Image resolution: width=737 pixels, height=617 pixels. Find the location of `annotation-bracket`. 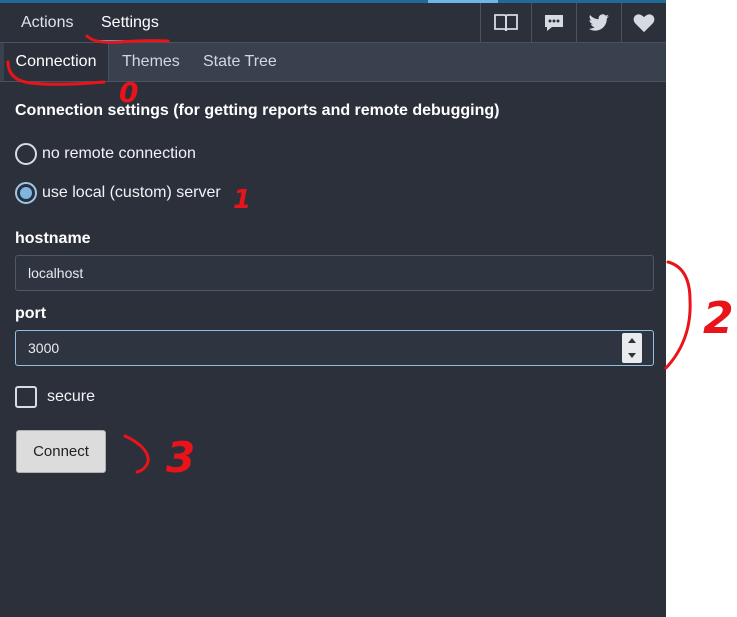

annotation-bracket is located at coordinates (678, 315).